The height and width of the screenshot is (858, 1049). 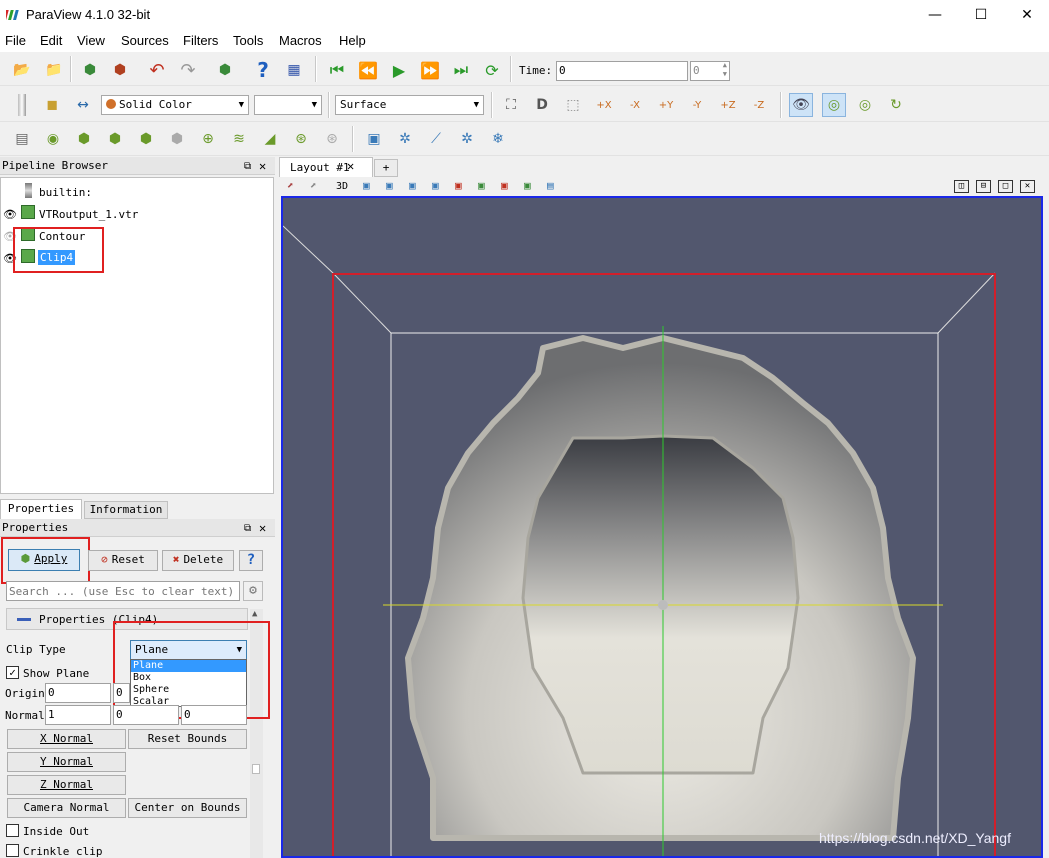 What do you see at coordinates (254, 614) in the screenshot?
I see `scroll-up-icon: ▲` at bounding box center [254, 614].